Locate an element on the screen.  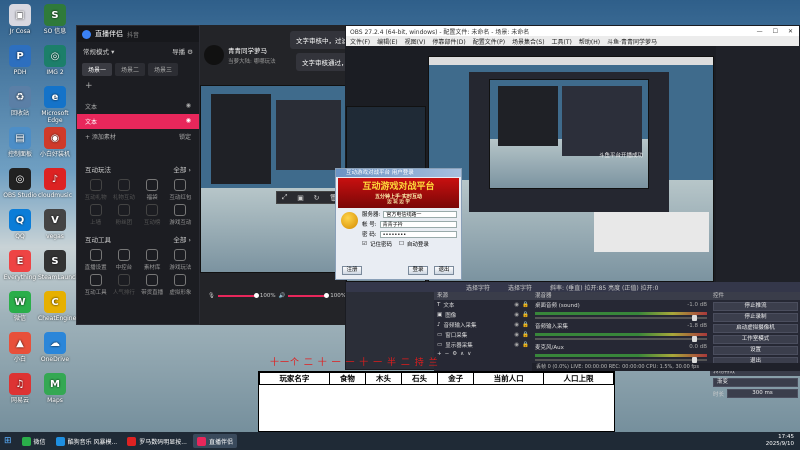
login-button: 登录 is located at coordinates (418, 270).